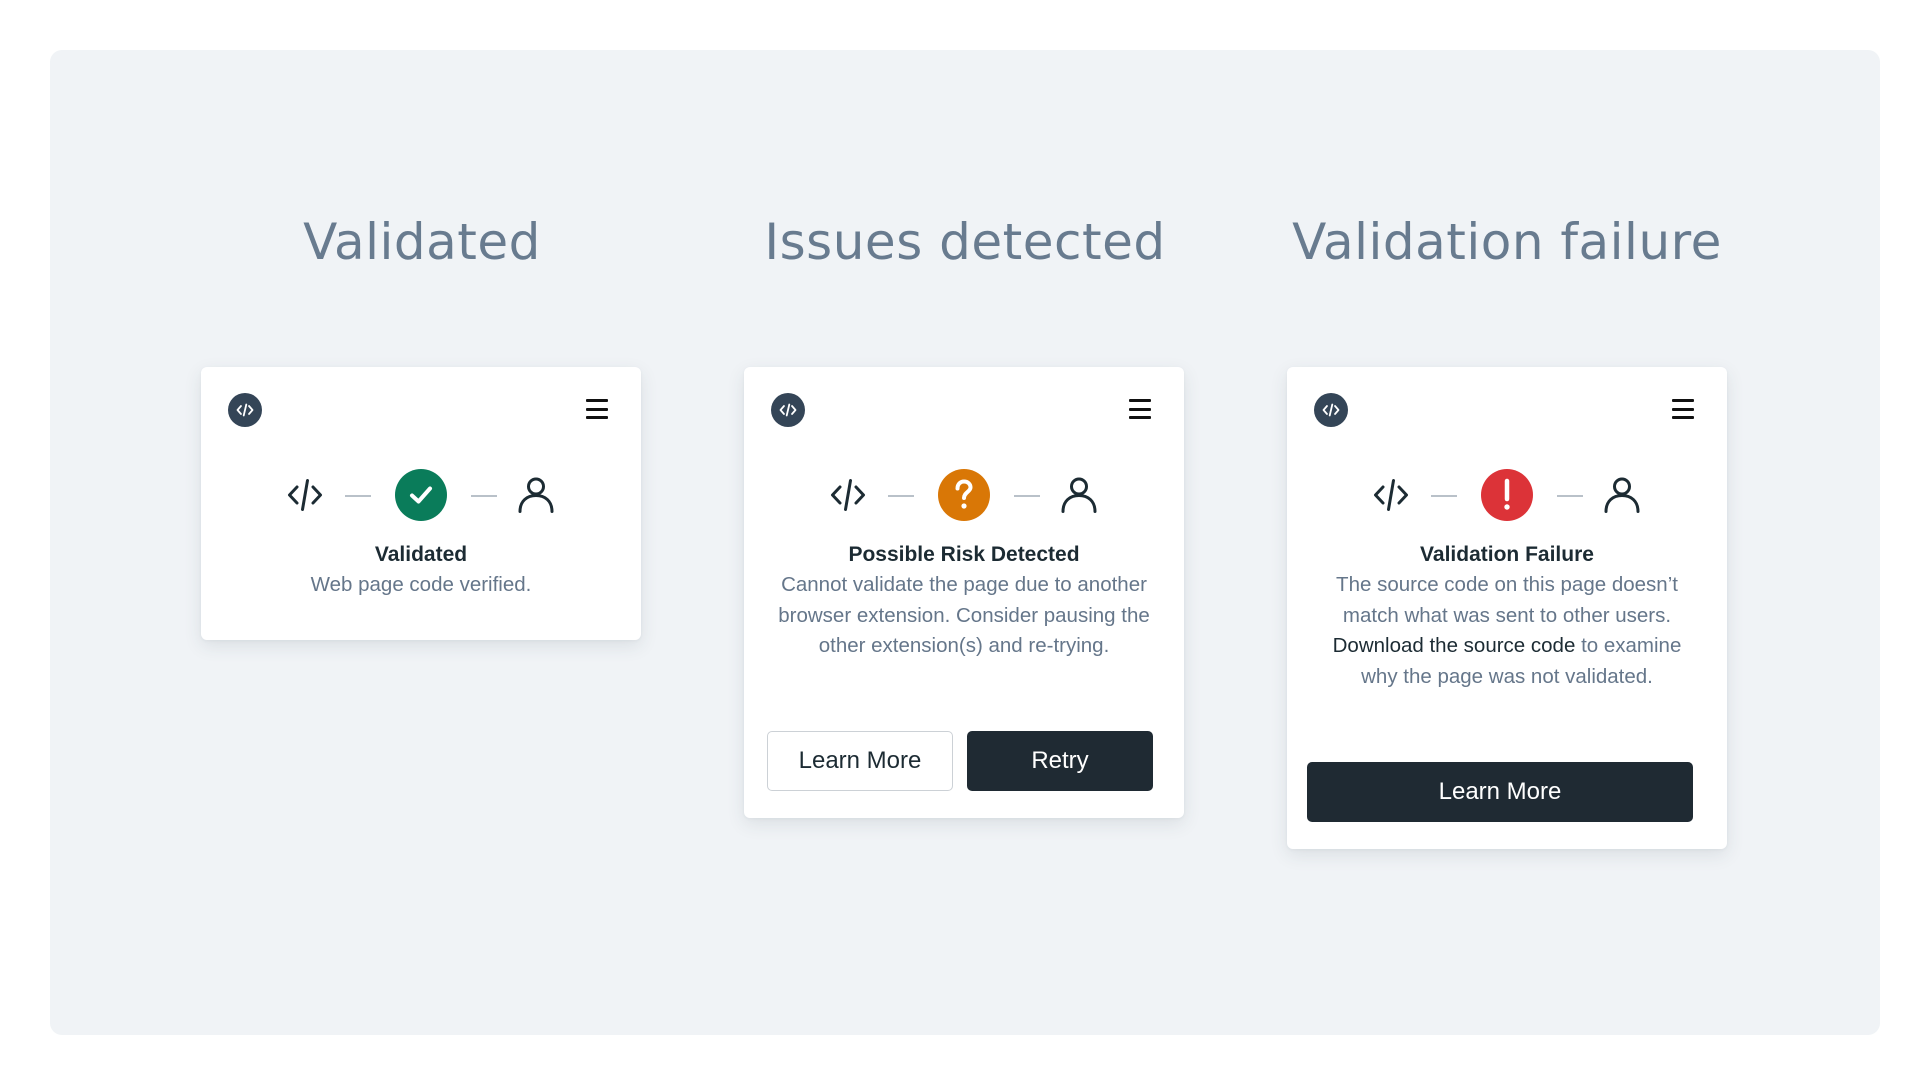 This screenshot has height=1080, width=1920. What do you see at coordinates (422, 242) in the screenshot?
I see `heading-validated: Validated` at bounding box center [422, 242].